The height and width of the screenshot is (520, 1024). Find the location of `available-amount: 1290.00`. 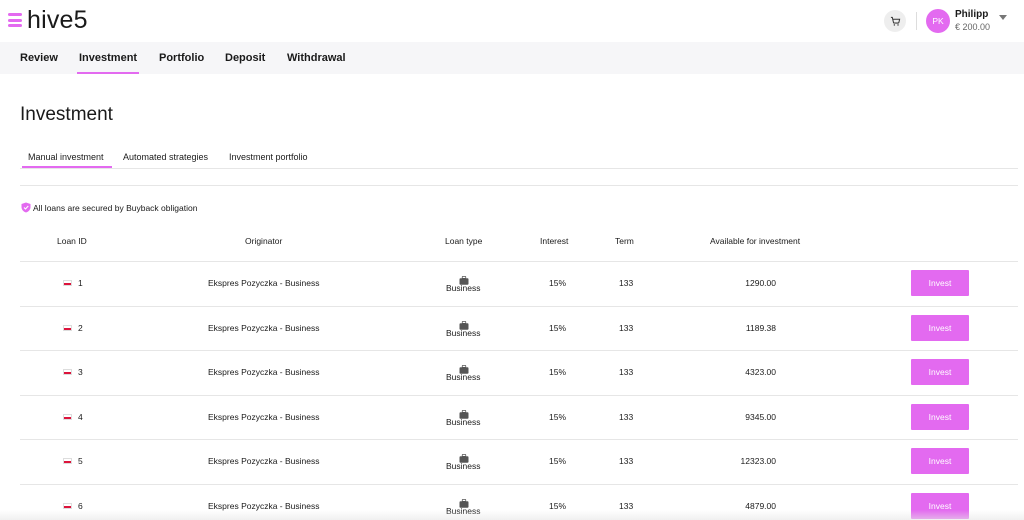

available-amount: 1290.00 is located at coordinates (760, 283).